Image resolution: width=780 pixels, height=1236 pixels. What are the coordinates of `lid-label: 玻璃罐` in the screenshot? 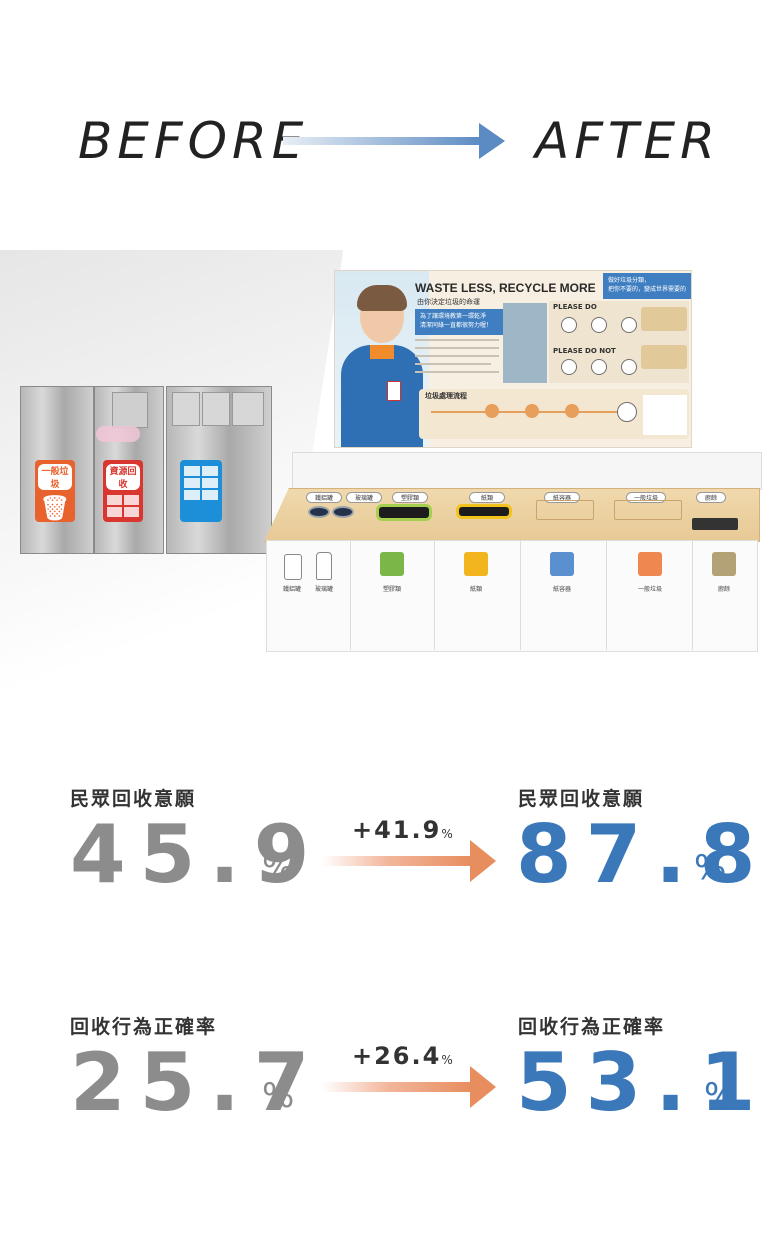 It's located at (364, 497).